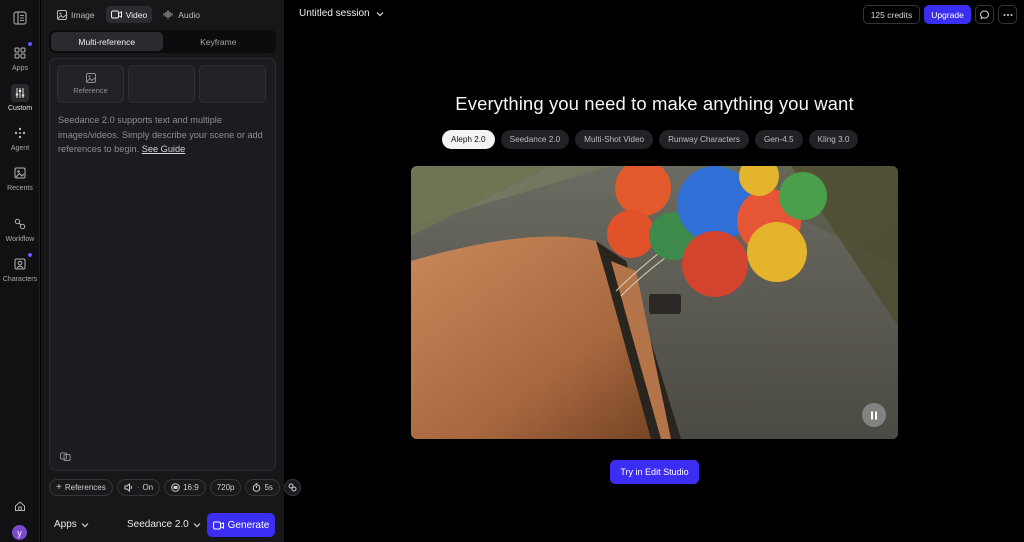 The height and width of the screenshot is (542, 1024). Describe the element at coordinates (20, 18) in the screenshot. I see `sidebar-toggle-icon` at that location.